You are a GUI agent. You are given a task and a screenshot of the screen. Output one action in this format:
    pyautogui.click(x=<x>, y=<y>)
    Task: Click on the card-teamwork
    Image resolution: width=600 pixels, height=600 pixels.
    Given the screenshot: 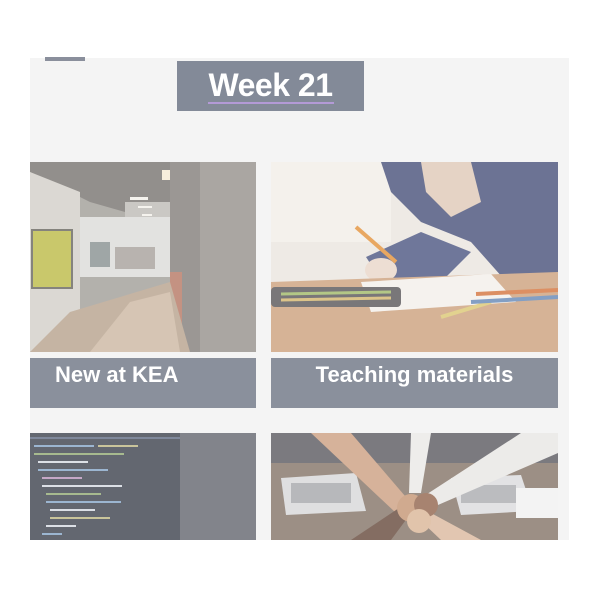 What is the action you would take?
    pyautogui.click(x=414, y=486)
    